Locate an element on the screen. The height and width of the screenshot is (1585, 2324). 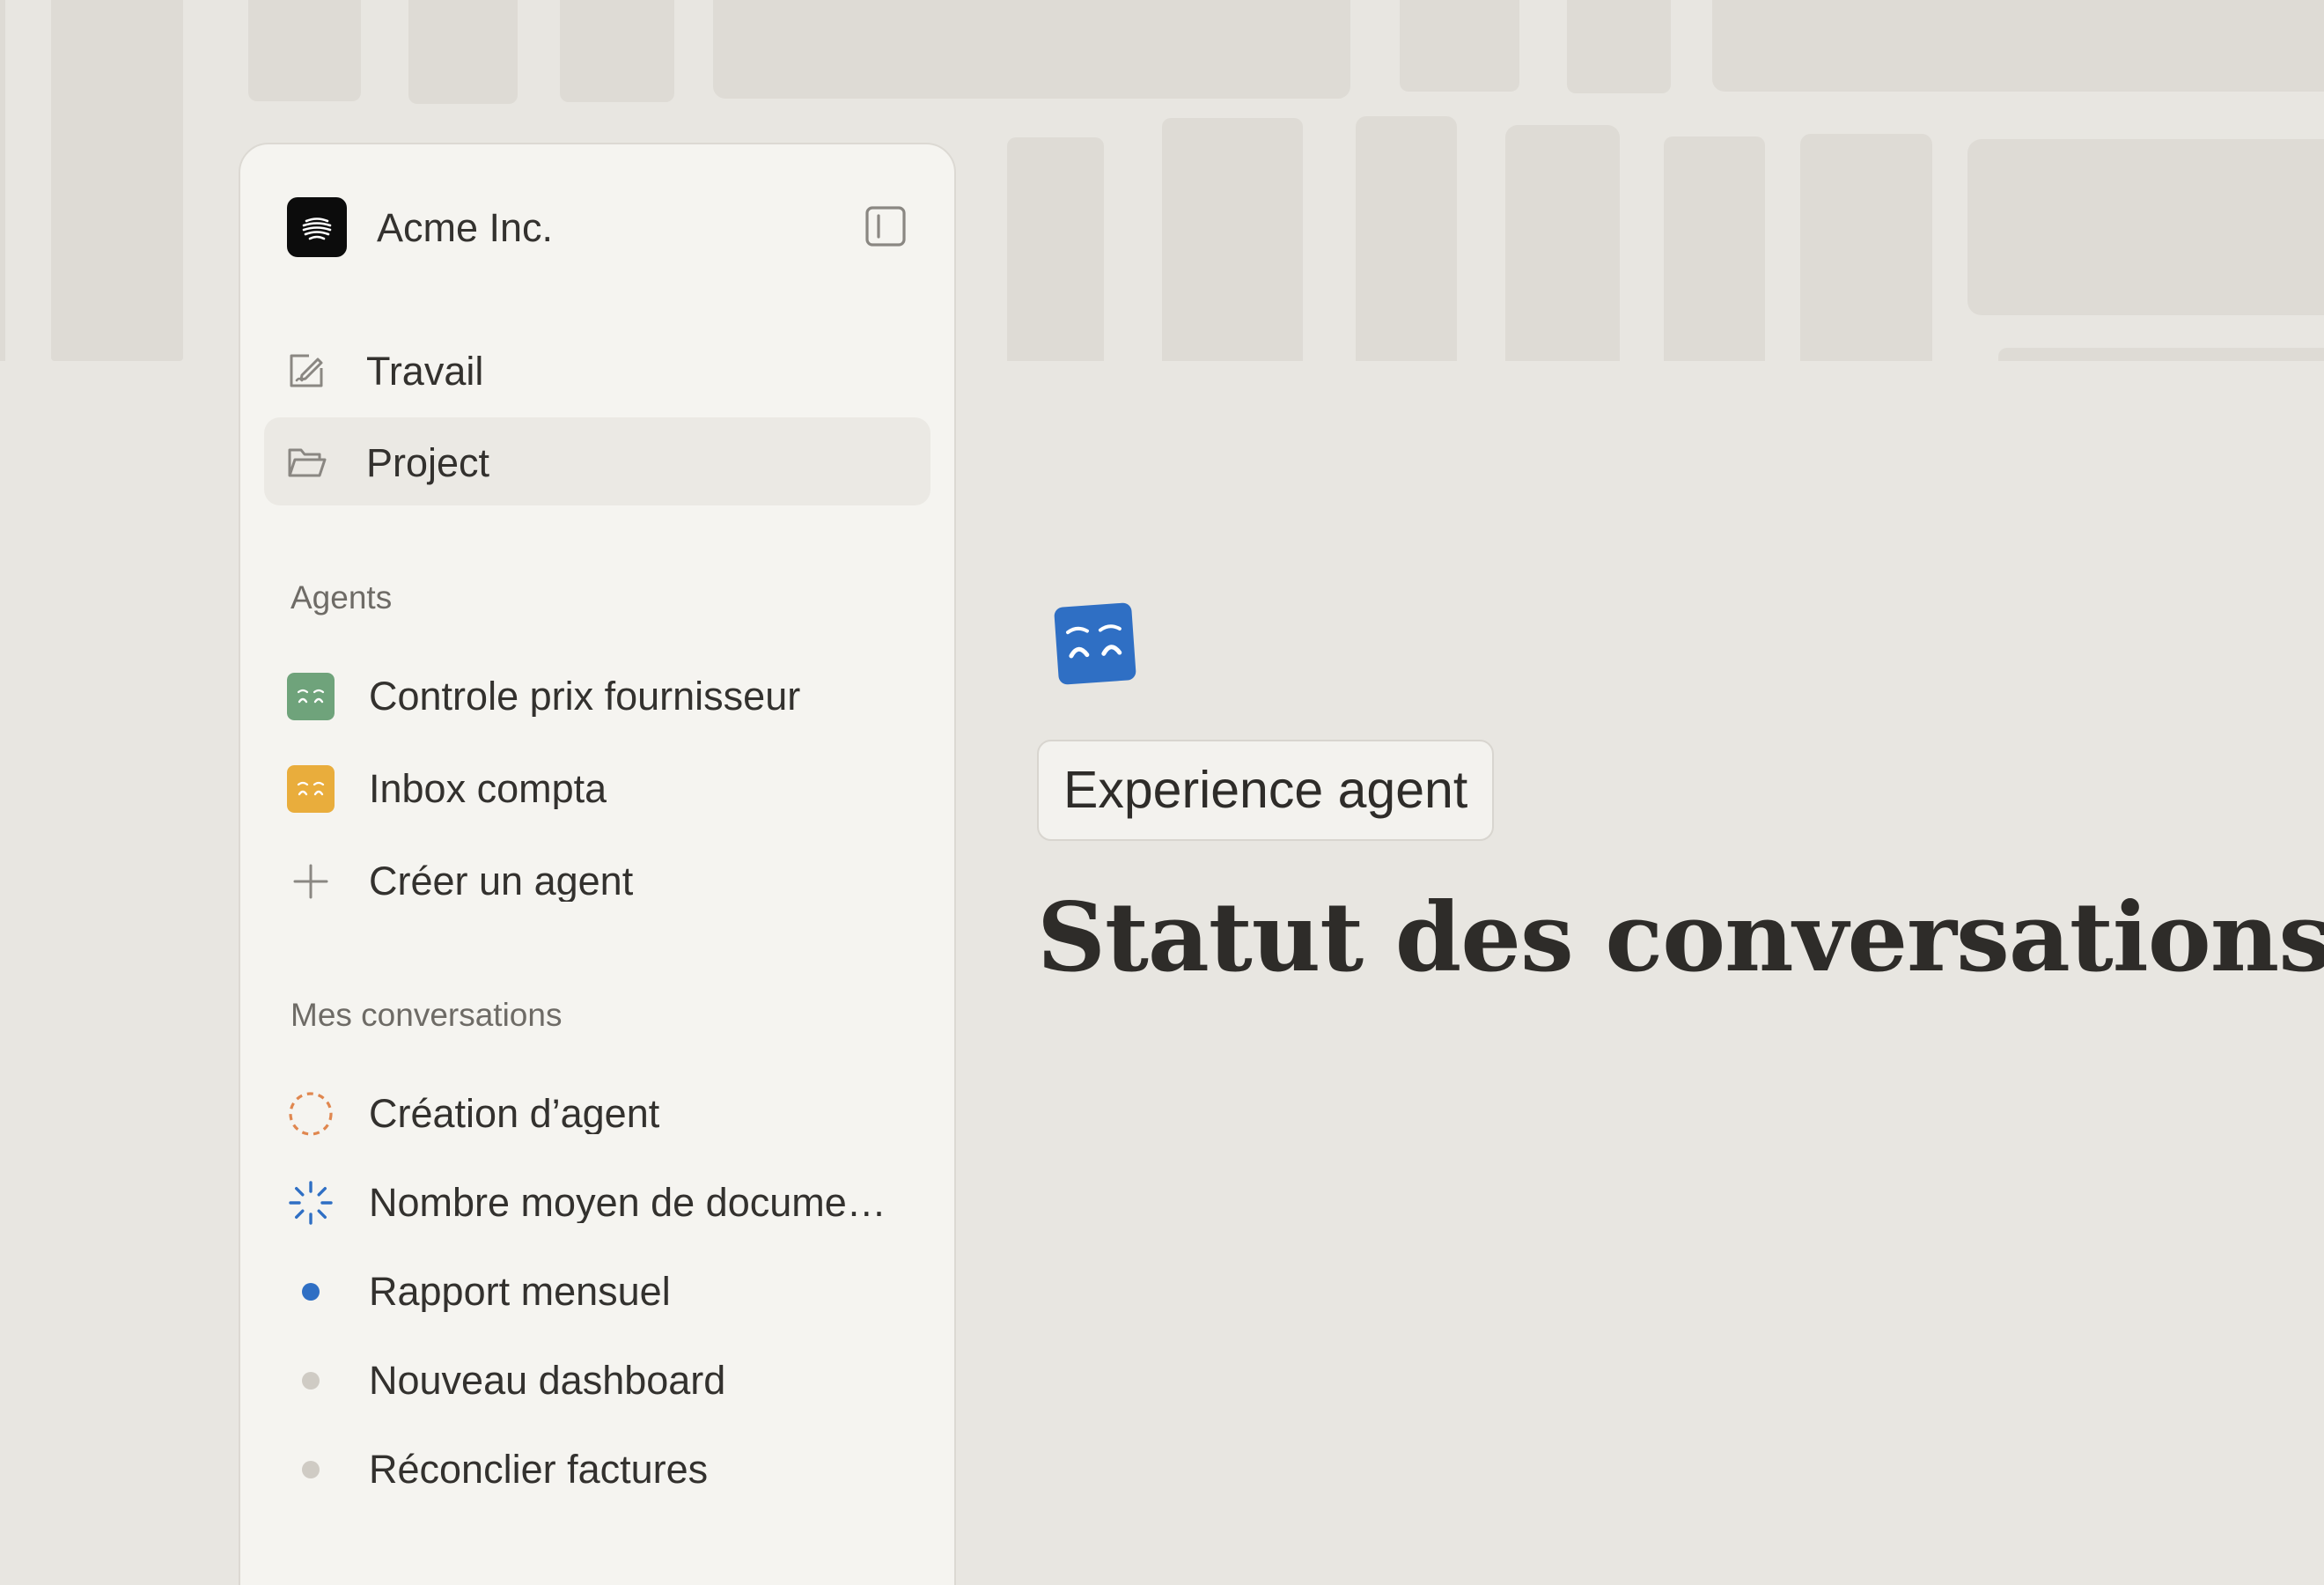
sidebar-toggle-button is located at coordinates (886, 226).